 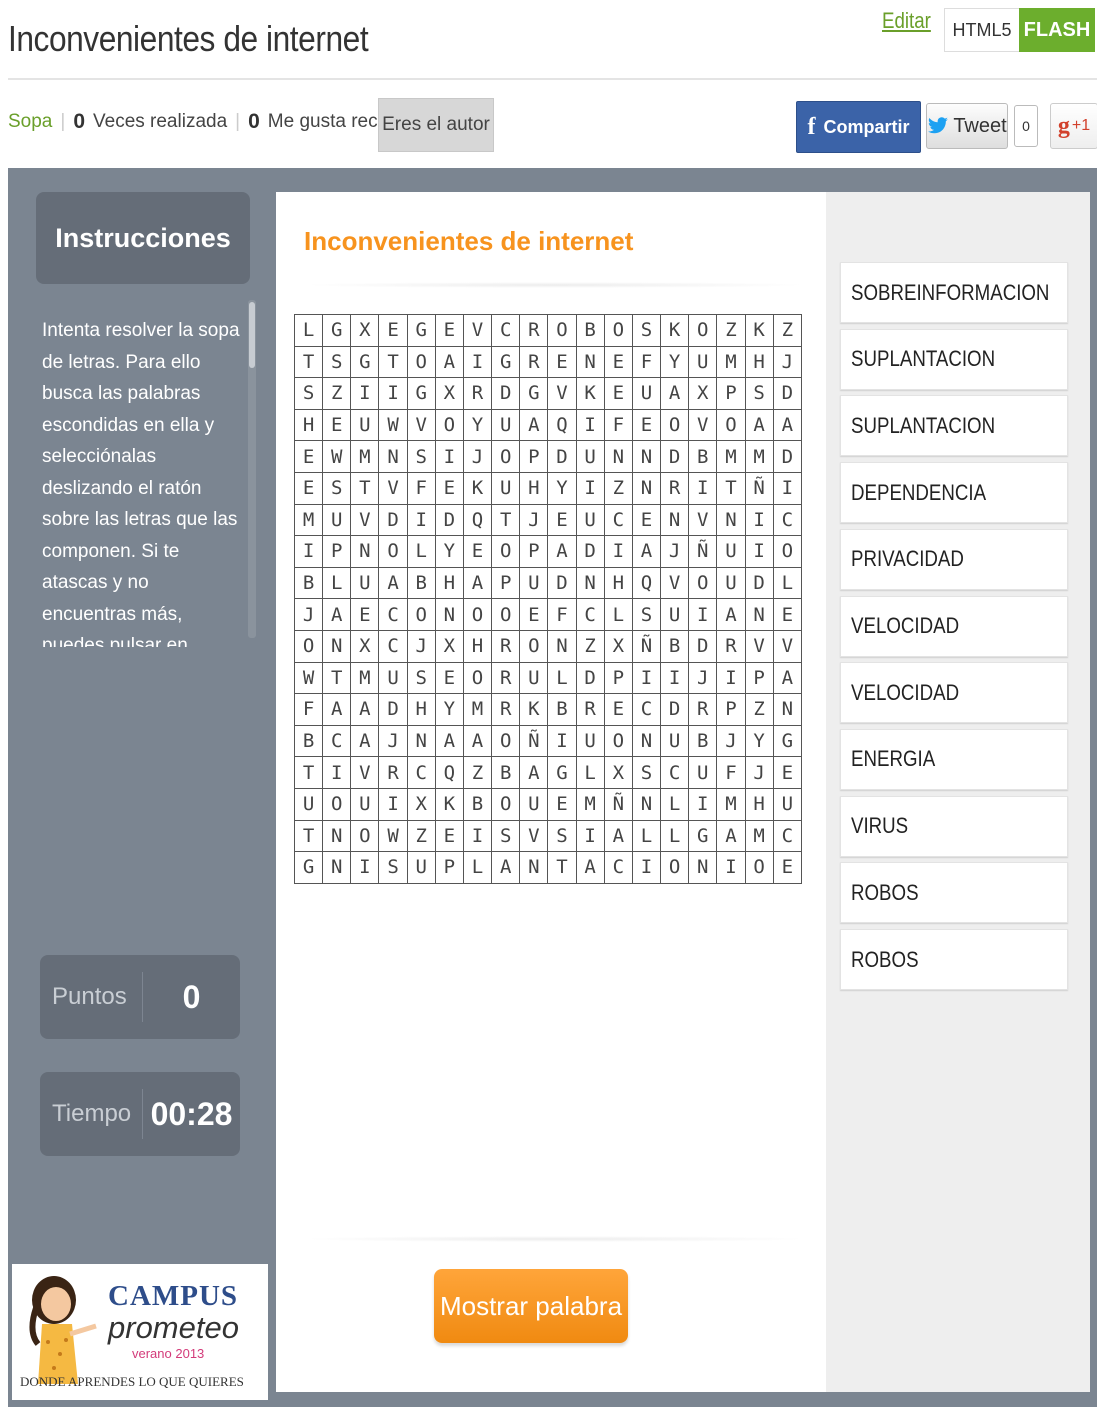 What do you see at coordinates (906, 21) in the screenshot?
I see `edit-link: Editar` at bounding box center [906, 21].